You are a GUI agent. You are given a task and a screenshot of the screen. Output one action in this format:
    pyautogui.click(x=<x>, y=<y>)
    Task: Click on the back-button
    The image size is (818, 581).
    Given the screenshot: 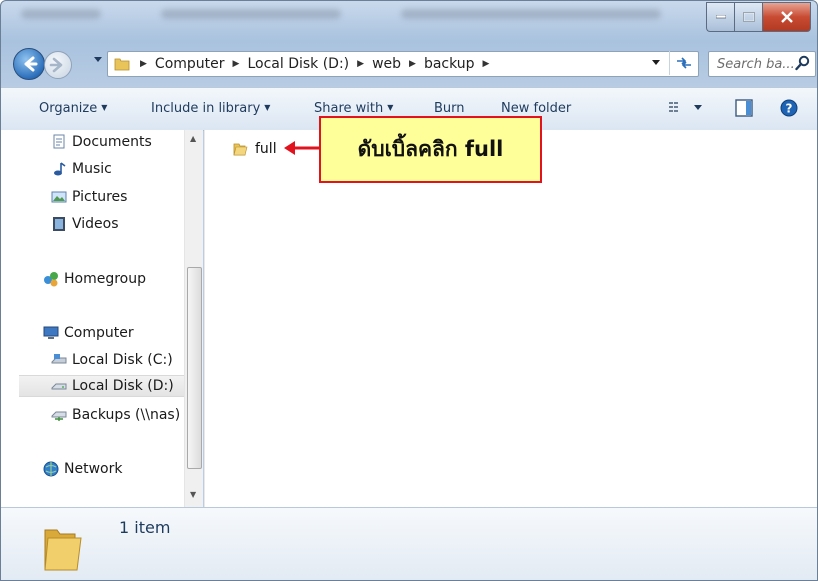 What is the action you would take?
    pyautogui.click(x=29, y=64)
    